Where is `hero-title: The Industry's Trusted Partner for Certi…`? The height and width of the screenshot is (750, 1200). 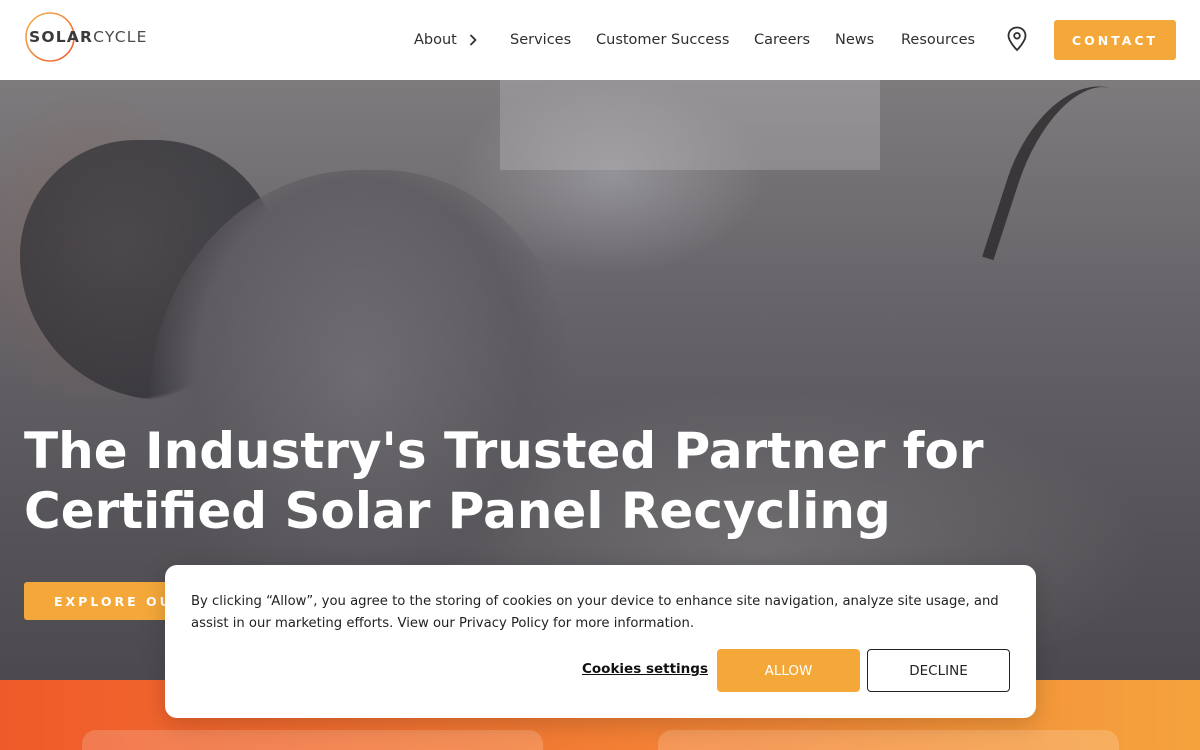 hero-title: The Industry's Trusted Partner for Certi… is located at coordinates (524, 481).